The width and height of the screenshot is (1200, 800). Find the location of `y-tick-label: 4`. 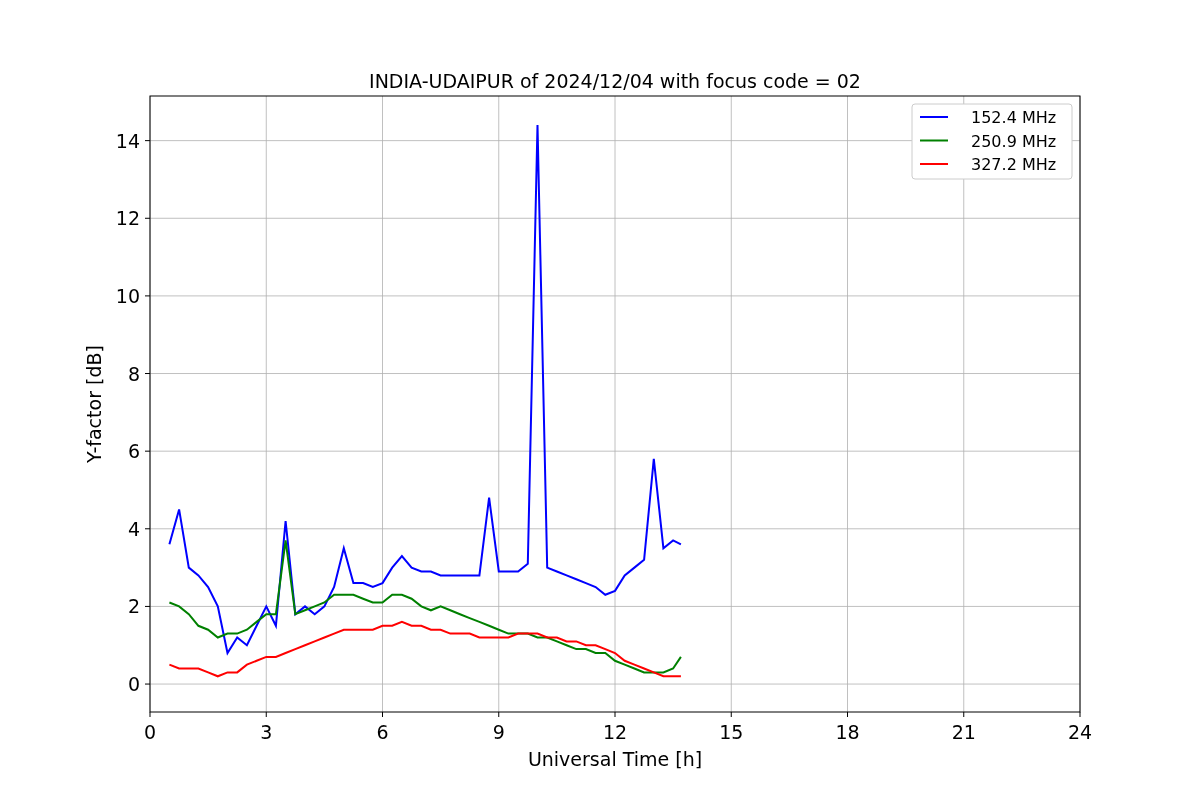

y-tick-label: 4 is located at coordinates (133, 528).